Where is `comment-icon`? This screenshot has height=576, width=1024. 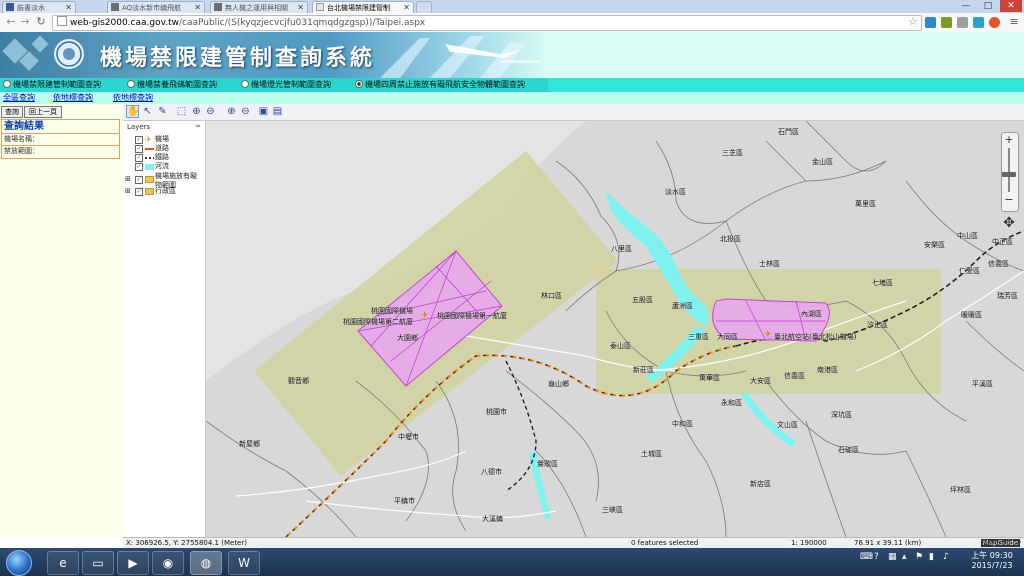
comment-icon is located at coordinates (962, 22).